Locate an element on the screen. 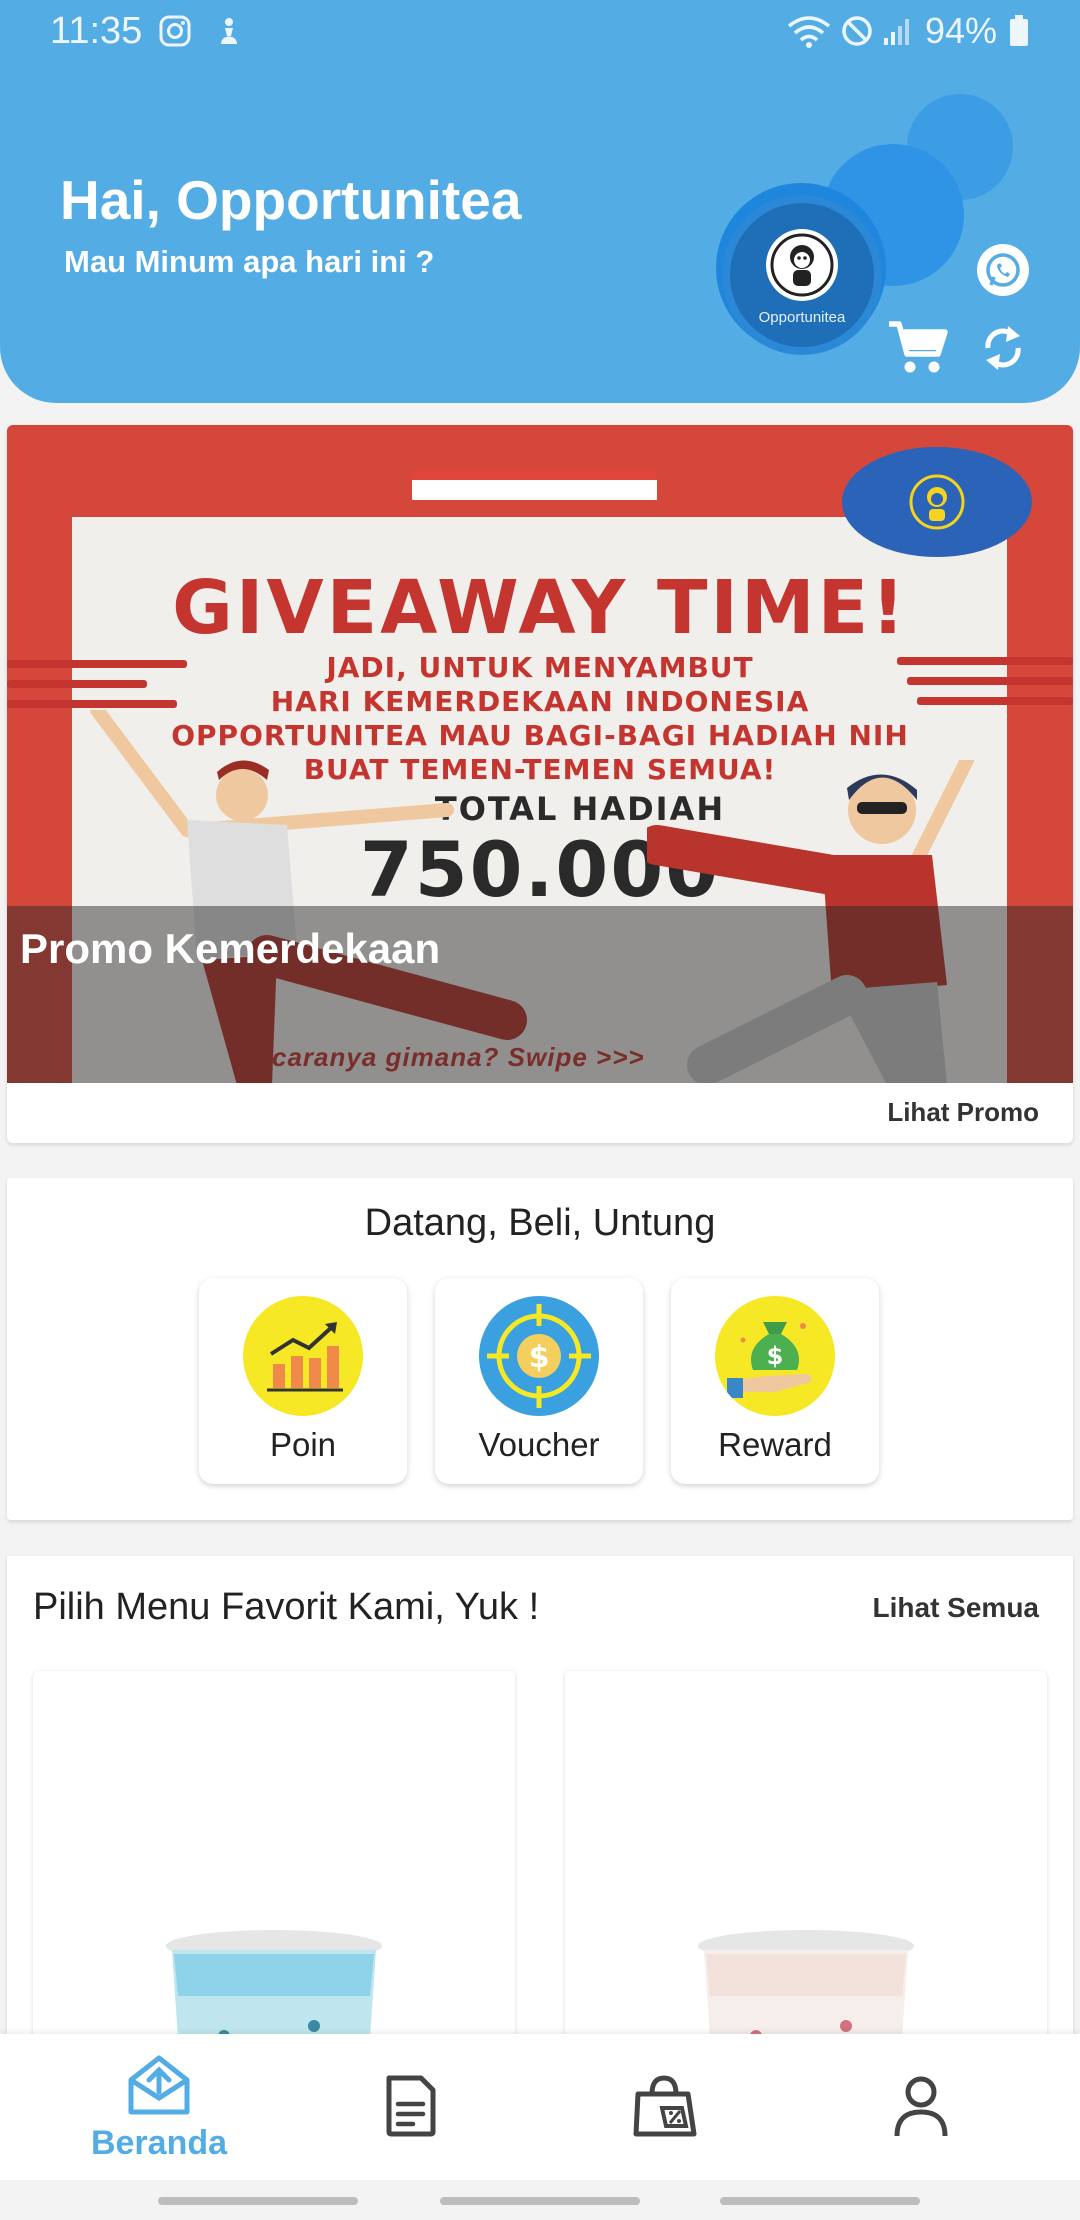  cart-button is located at coordinates (918, 350).